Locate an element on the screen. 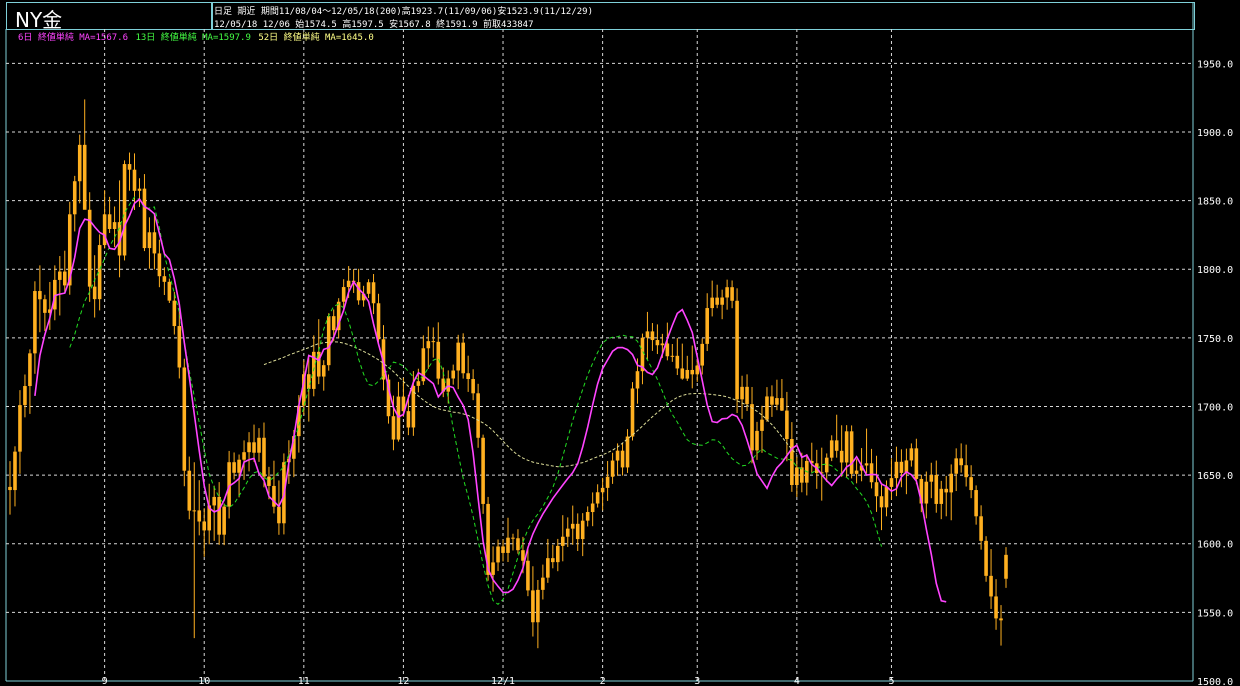 This screenshot has height=686, width=1240. x-tick-label: 12 is located at coordinates (403, 681).